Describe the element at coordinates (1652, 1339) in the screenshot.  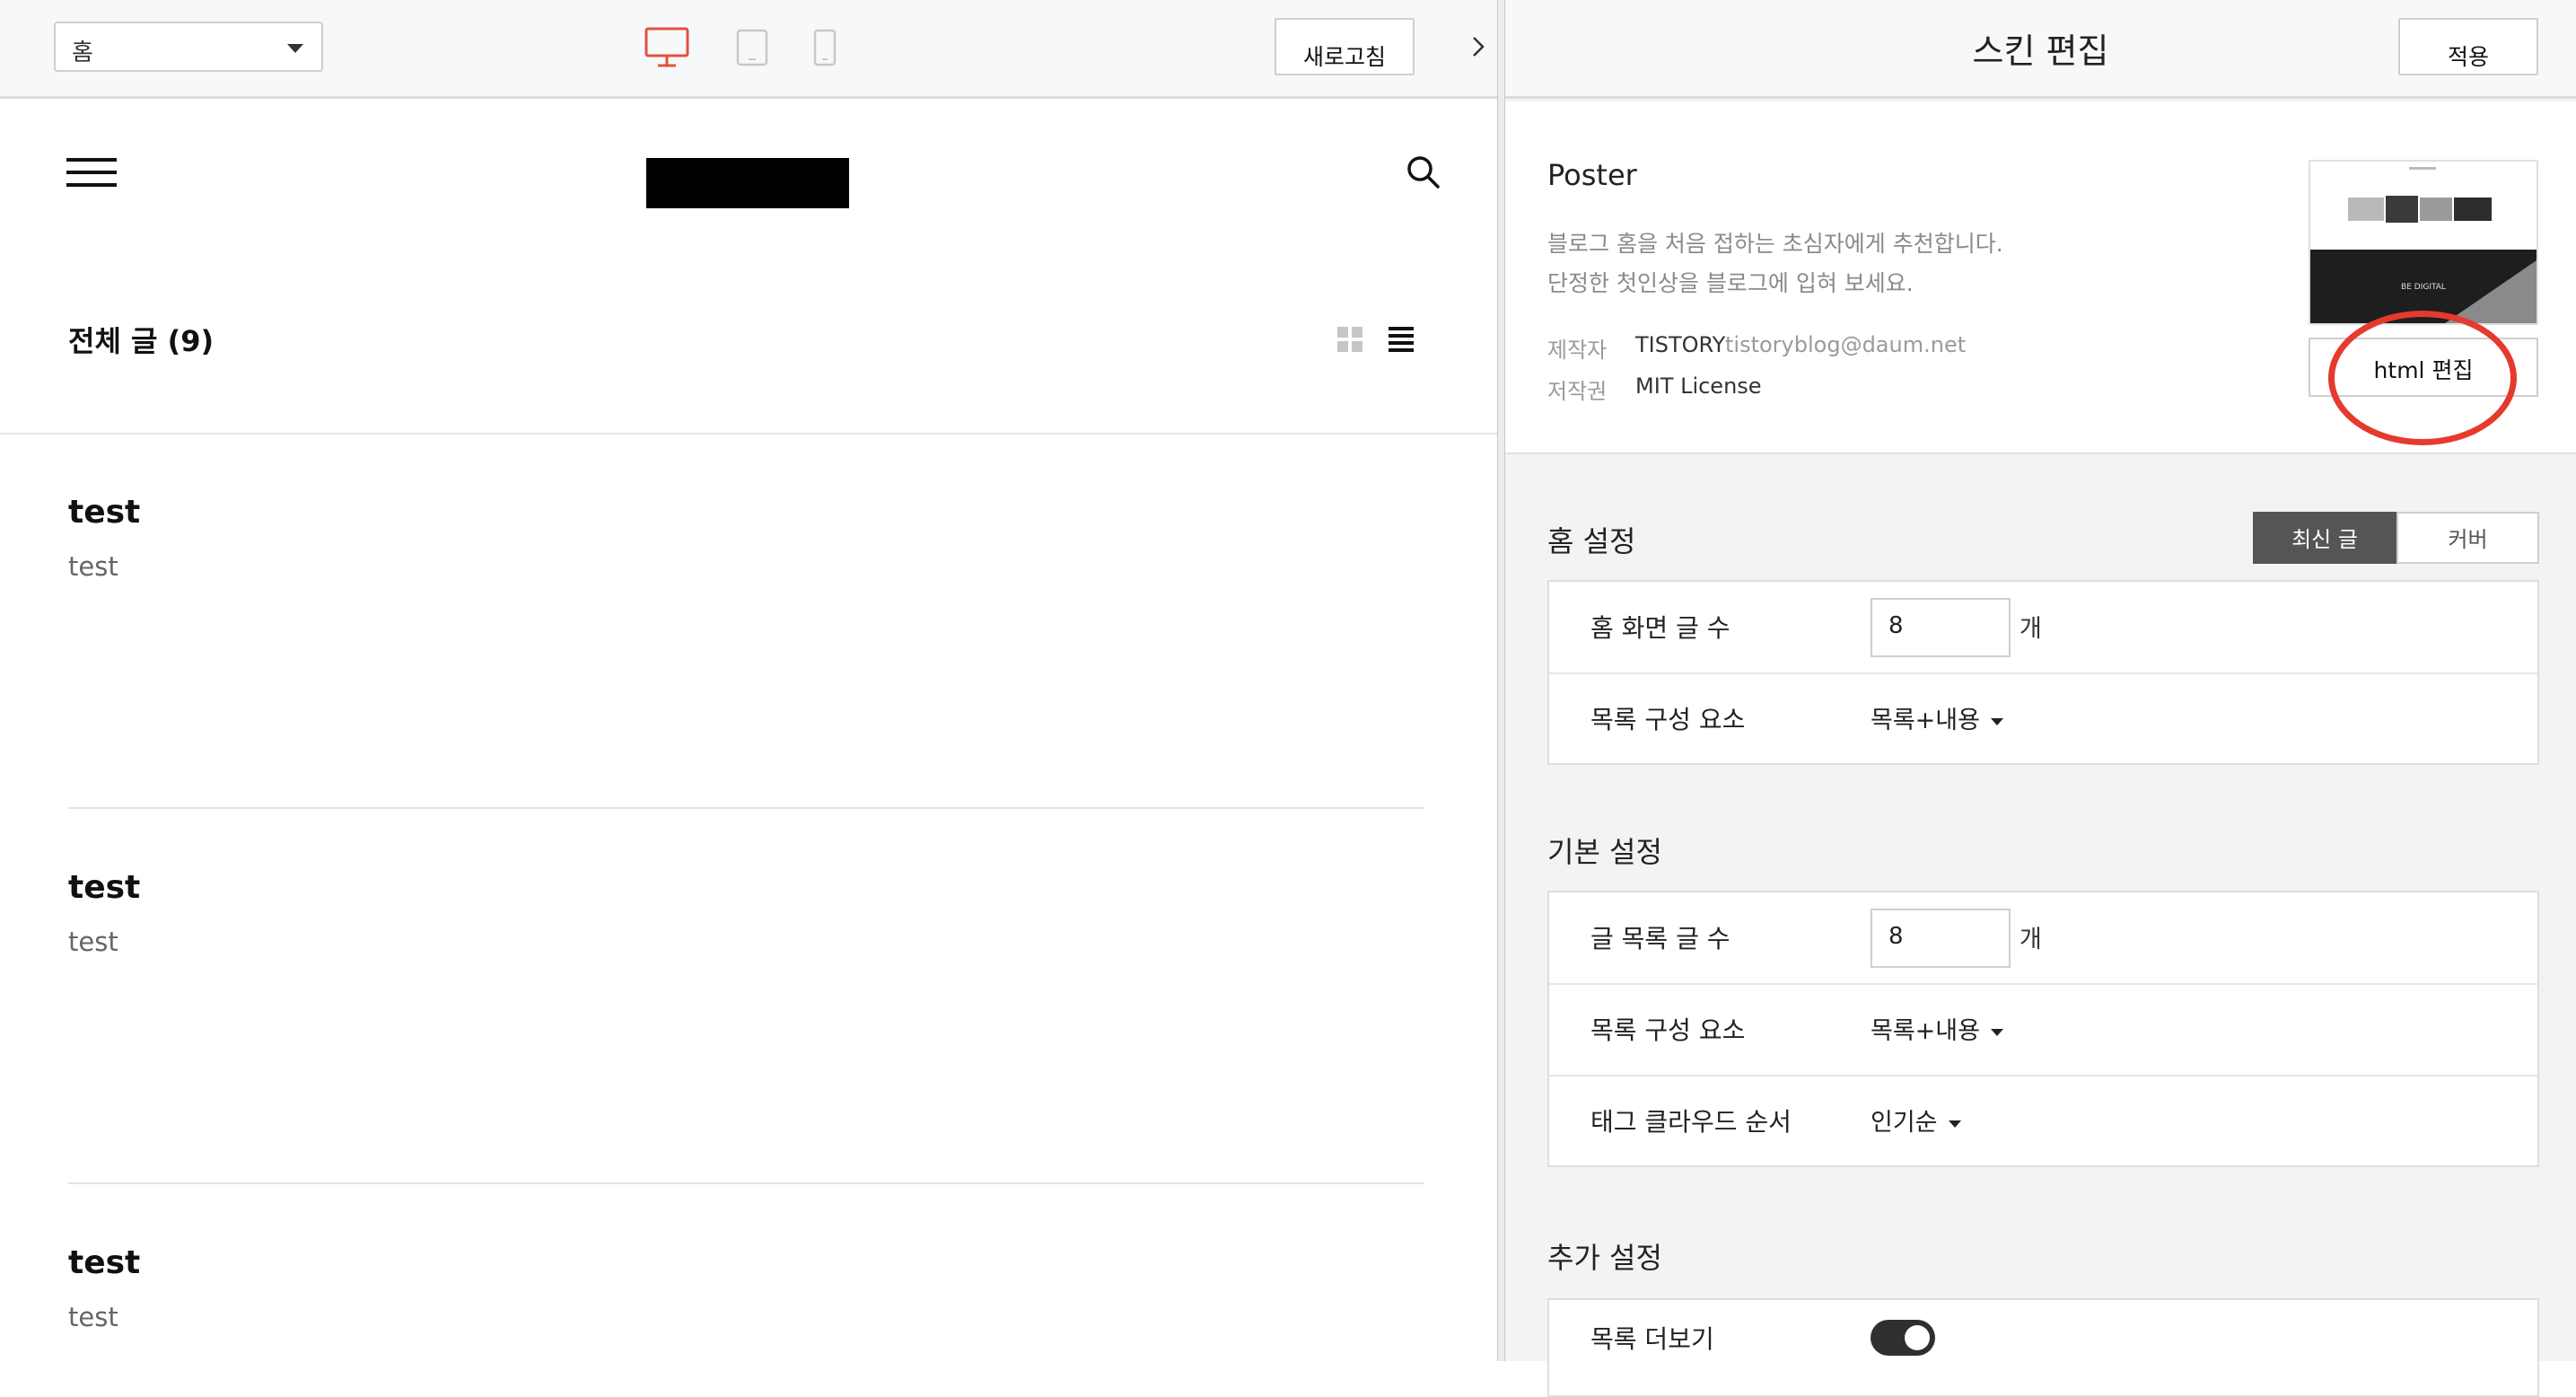
I see `setting-label: 목록 더보기` at that location.